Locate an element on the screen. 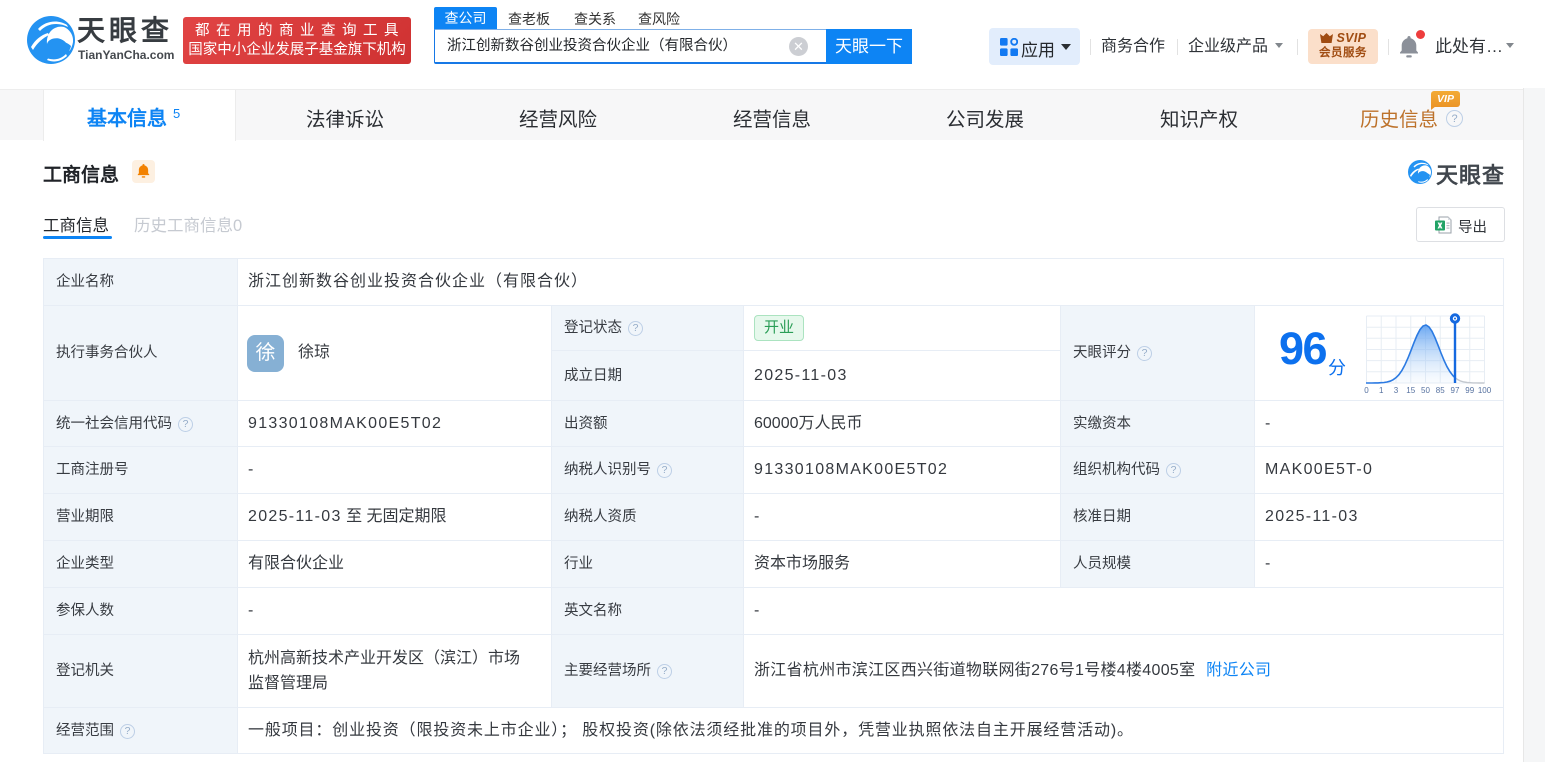 This screenshot has height=762, width=1545. svg-text: 100 is located at coordinates (1485, 390).